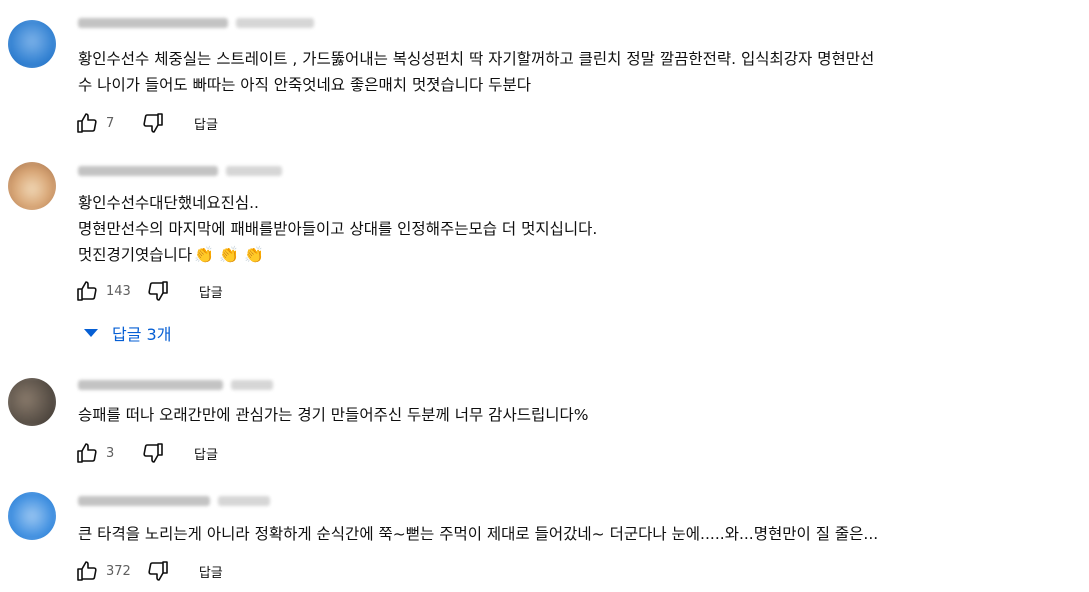 The height and width of the screenshot is (592, 1089). Describe the element at coordinates (229, 254) in the screenshot. I see `clapping-emoji: 👏 👏 👏` at that location.